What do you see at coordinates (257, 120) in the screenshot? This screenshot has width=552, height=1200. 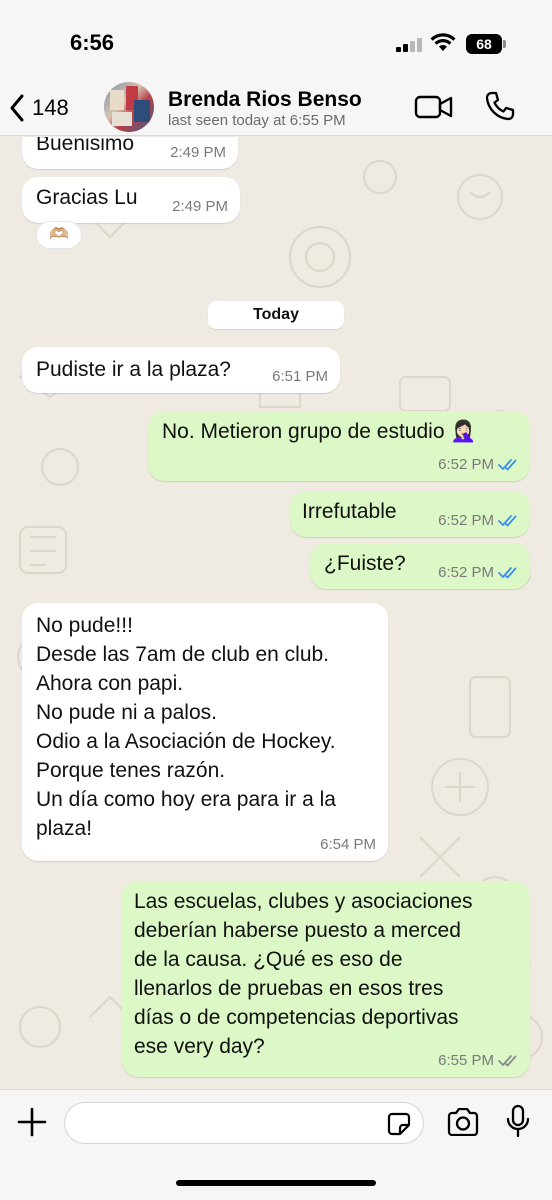 I see `last-seen-status: last seen today at 6:55 PM` at bounding box center [257, 120].